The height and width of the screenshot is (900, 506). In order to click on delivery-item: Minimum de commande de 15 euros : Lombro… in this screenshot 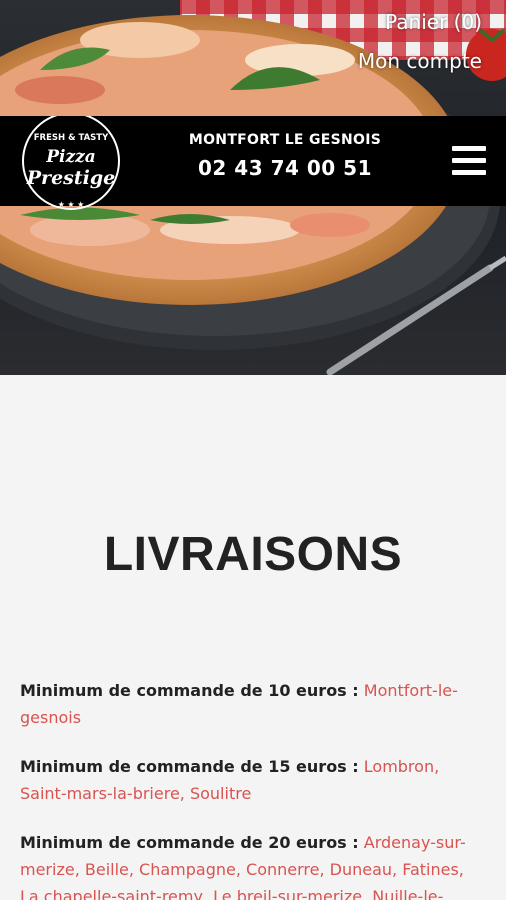, I will do `click(253, 780)`.